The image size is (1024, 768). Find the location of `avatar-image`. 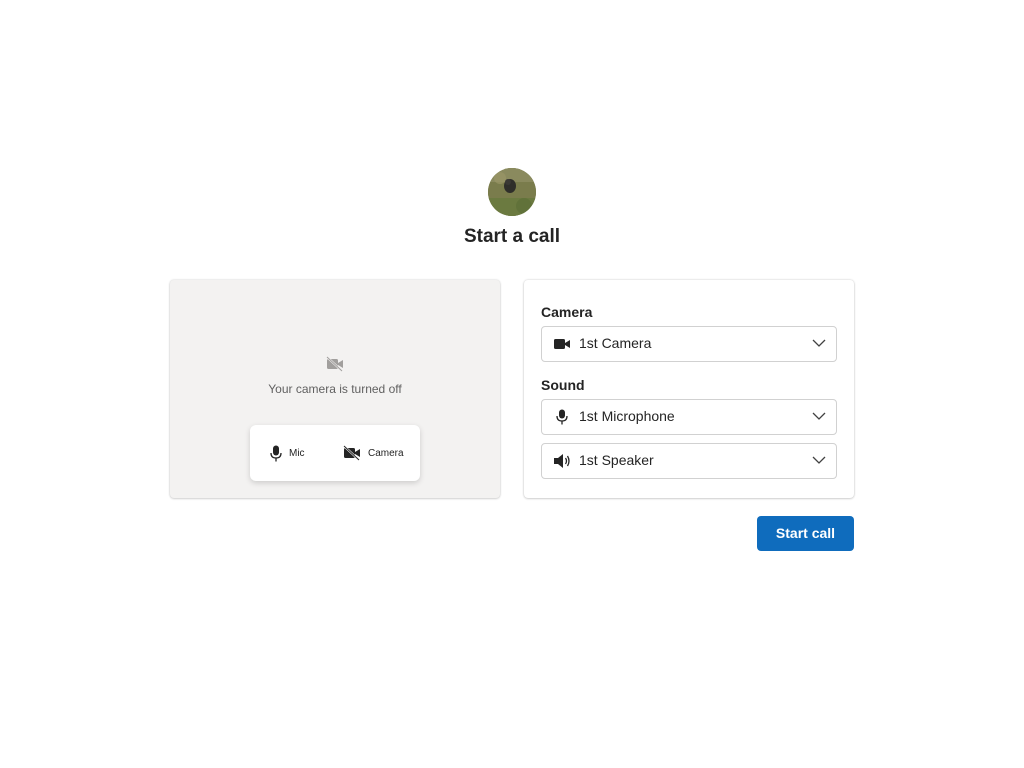

avatar-image is located at coordinates (512, 192).